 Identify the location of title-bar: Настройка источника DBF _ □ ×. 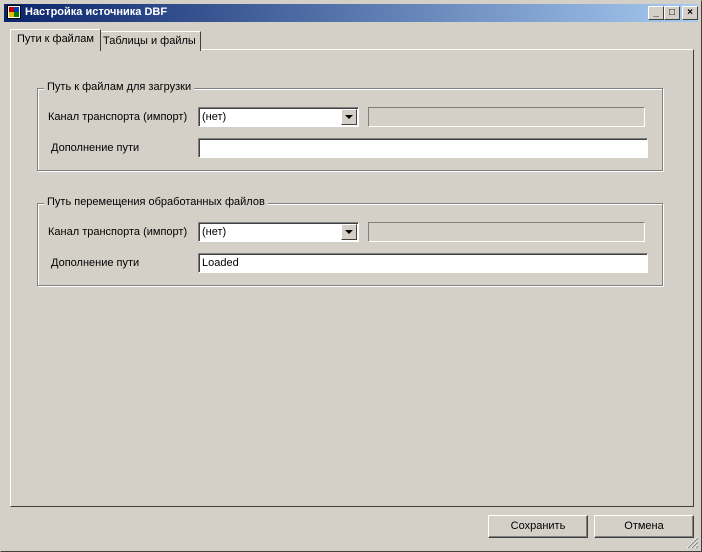
(351, 13).